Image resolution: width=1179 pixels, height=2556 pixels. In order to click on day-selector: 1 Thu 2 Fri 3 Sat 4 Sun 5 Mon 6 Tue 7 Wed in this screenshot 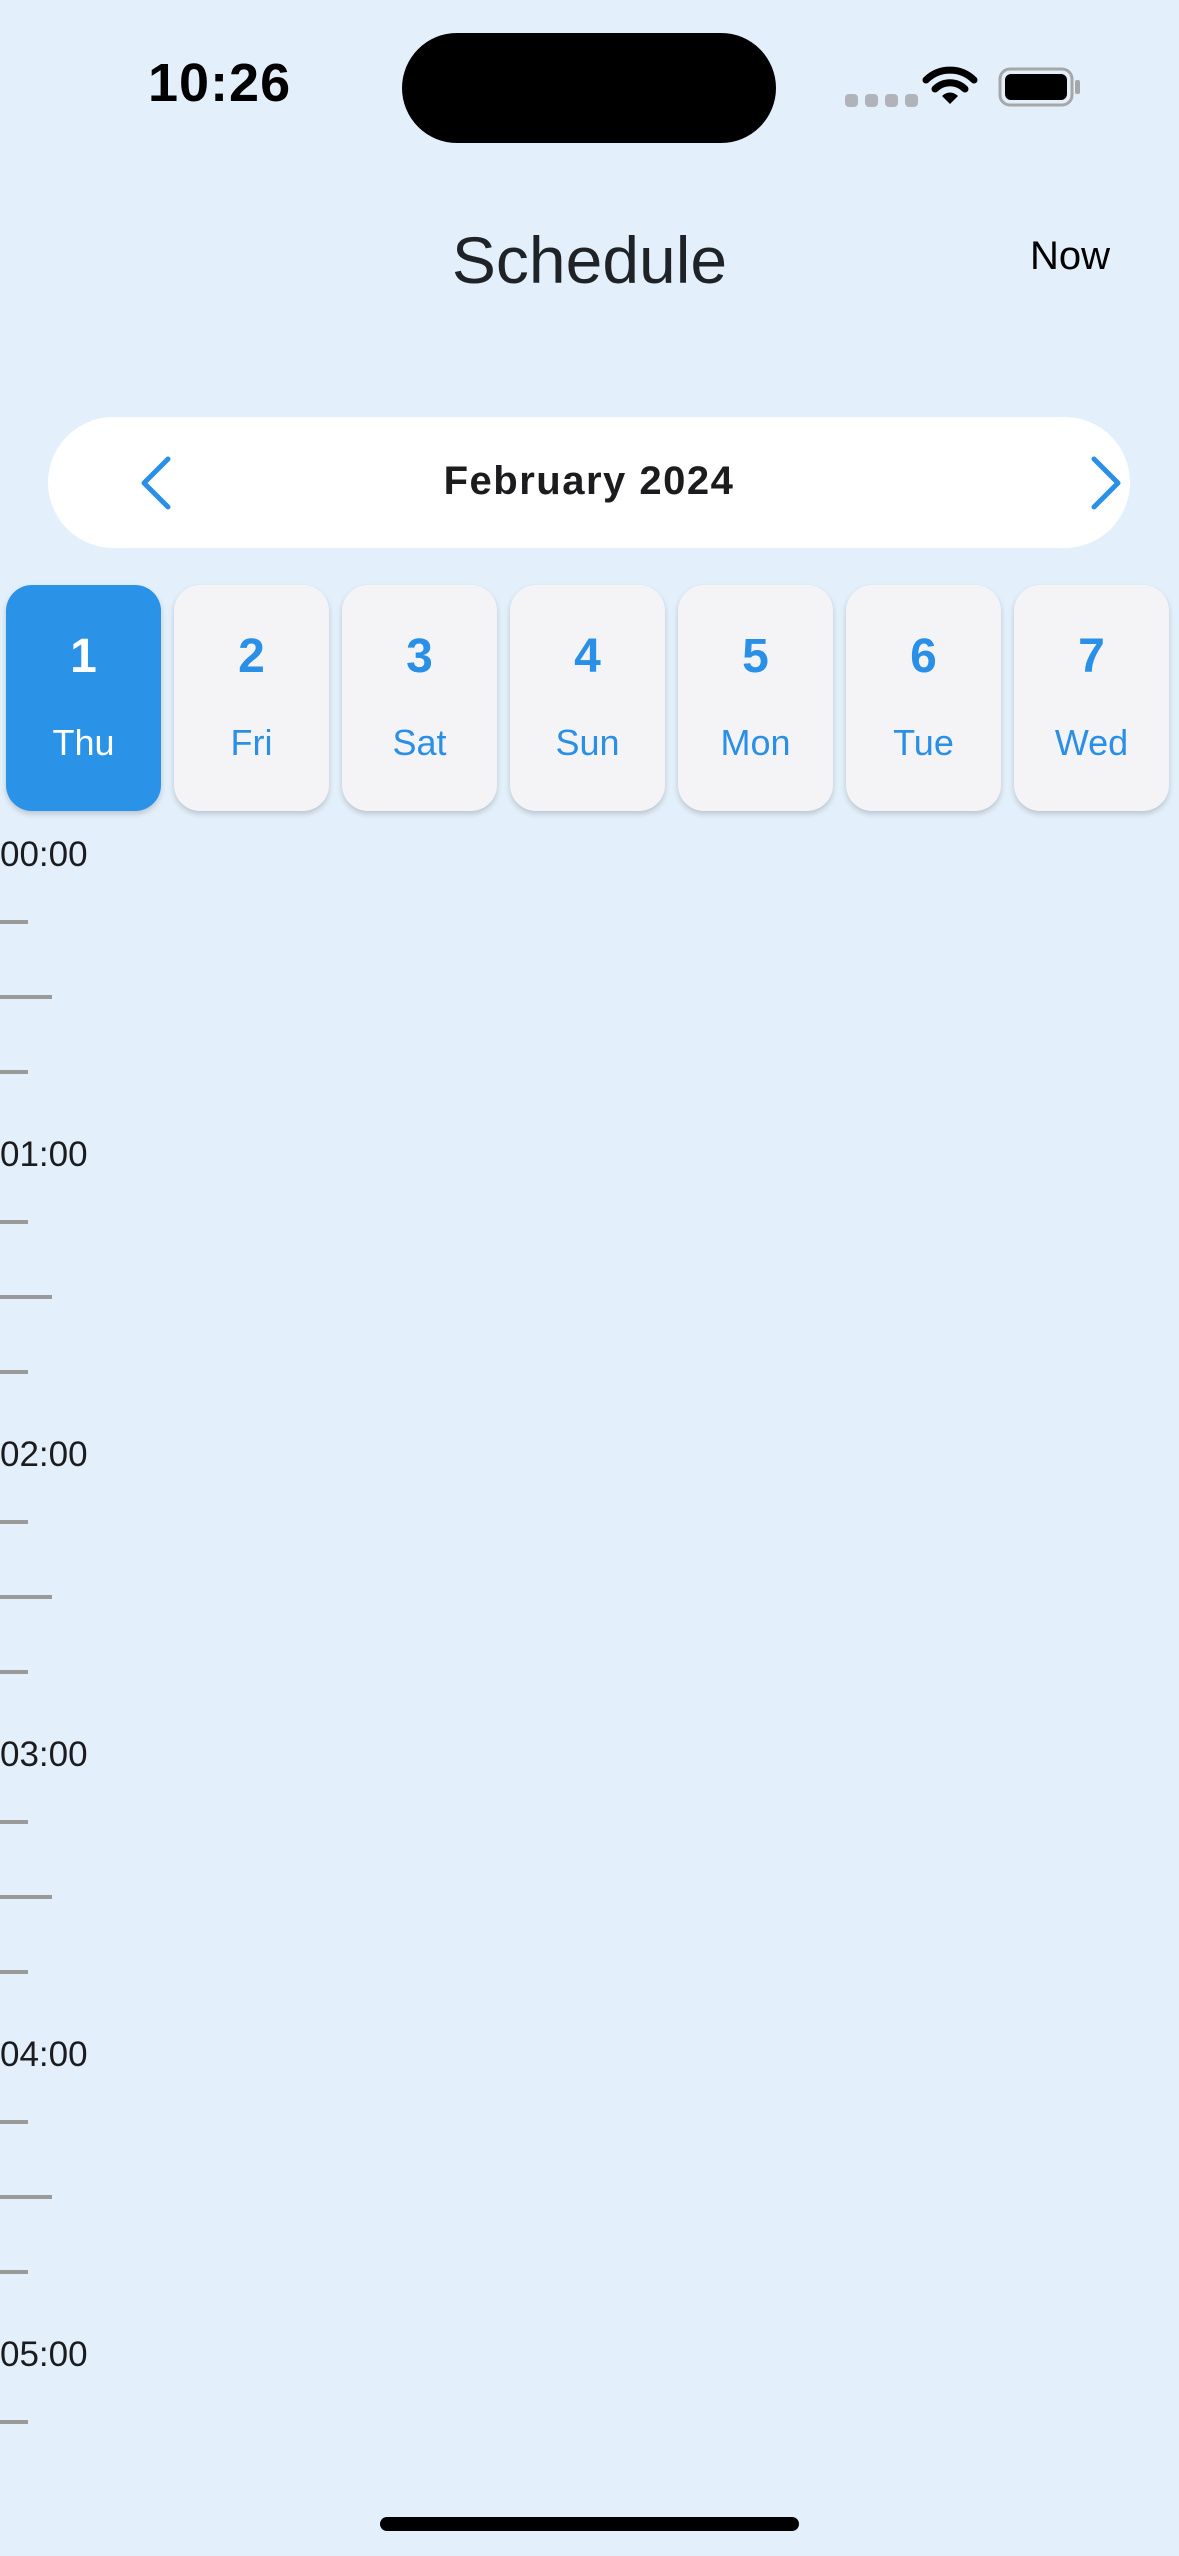, I will do `click(587, 698)`.